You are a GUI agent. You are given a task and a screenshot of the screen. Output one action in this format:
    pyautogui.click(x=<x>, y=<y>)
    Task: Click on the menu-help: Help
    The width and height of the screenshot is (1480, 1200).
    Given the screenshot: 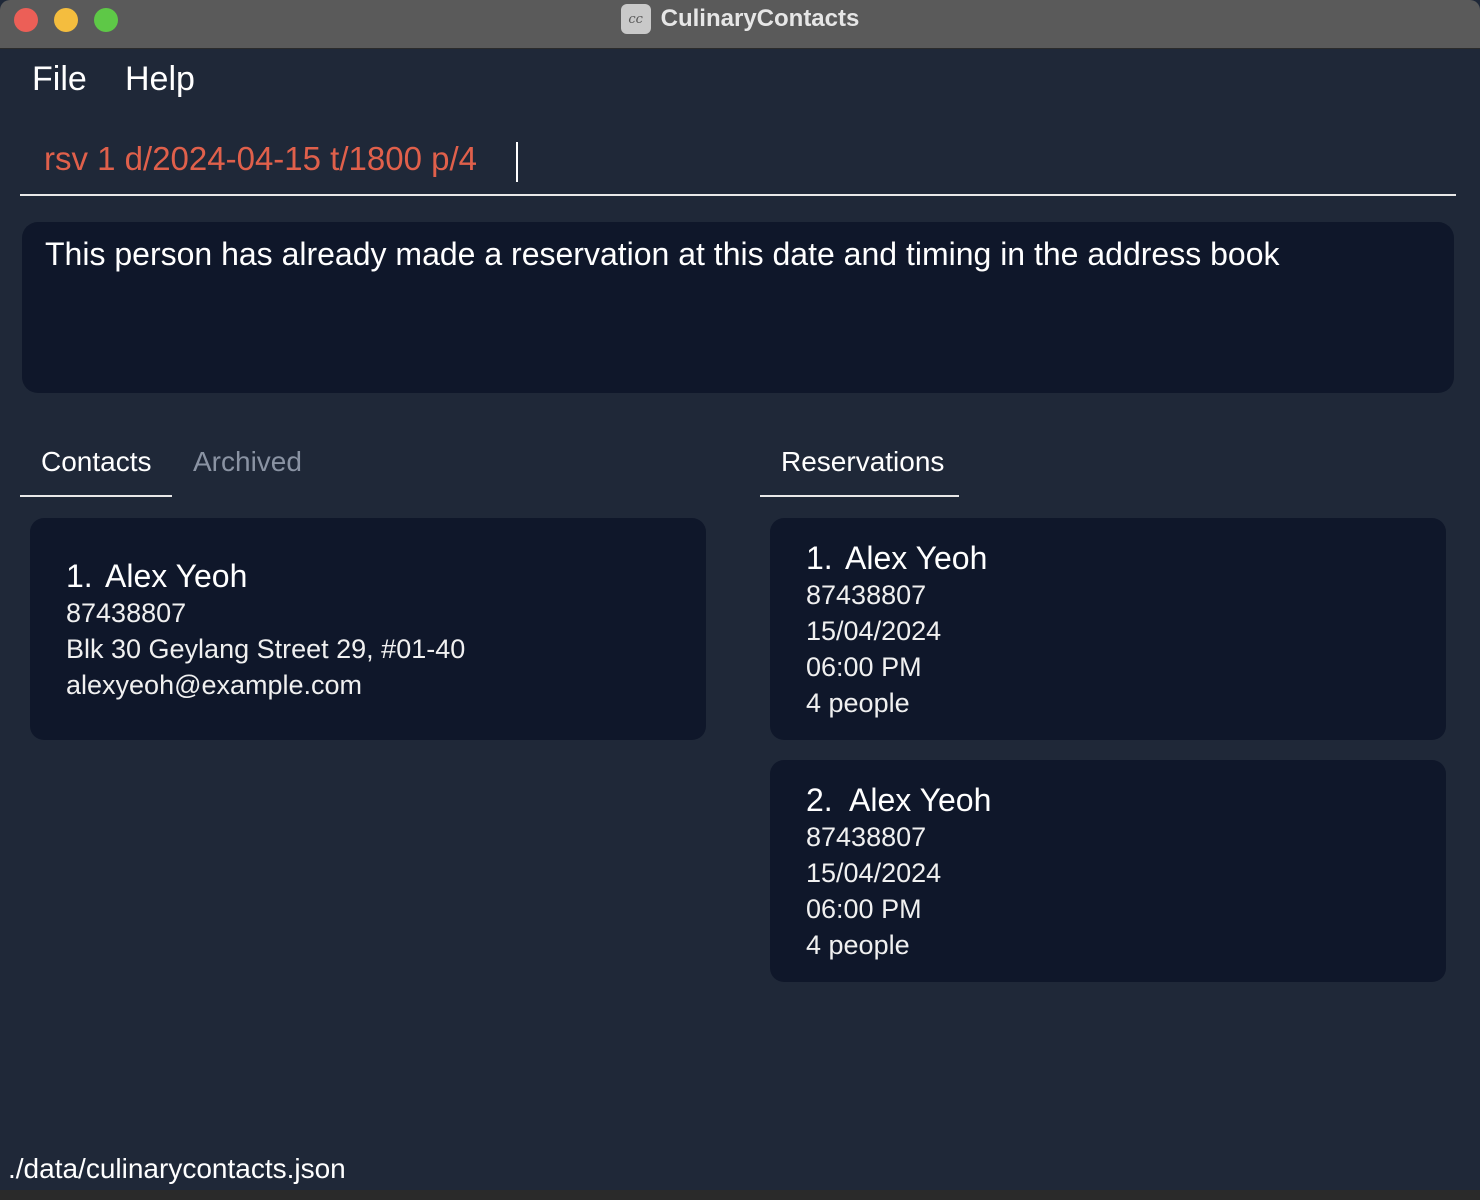 What is the action you would take?
    pyautogui.click(x=160, y=79)
    